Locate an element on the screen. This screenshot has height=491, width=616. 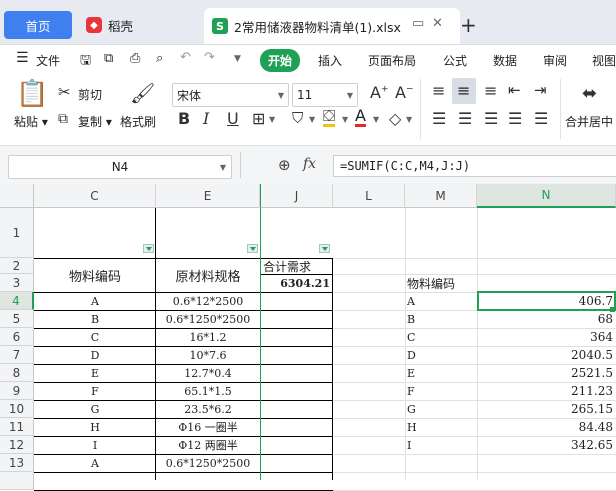
material-spec-cell: Φ12 两圈半 is located at coordinates (208, 445).